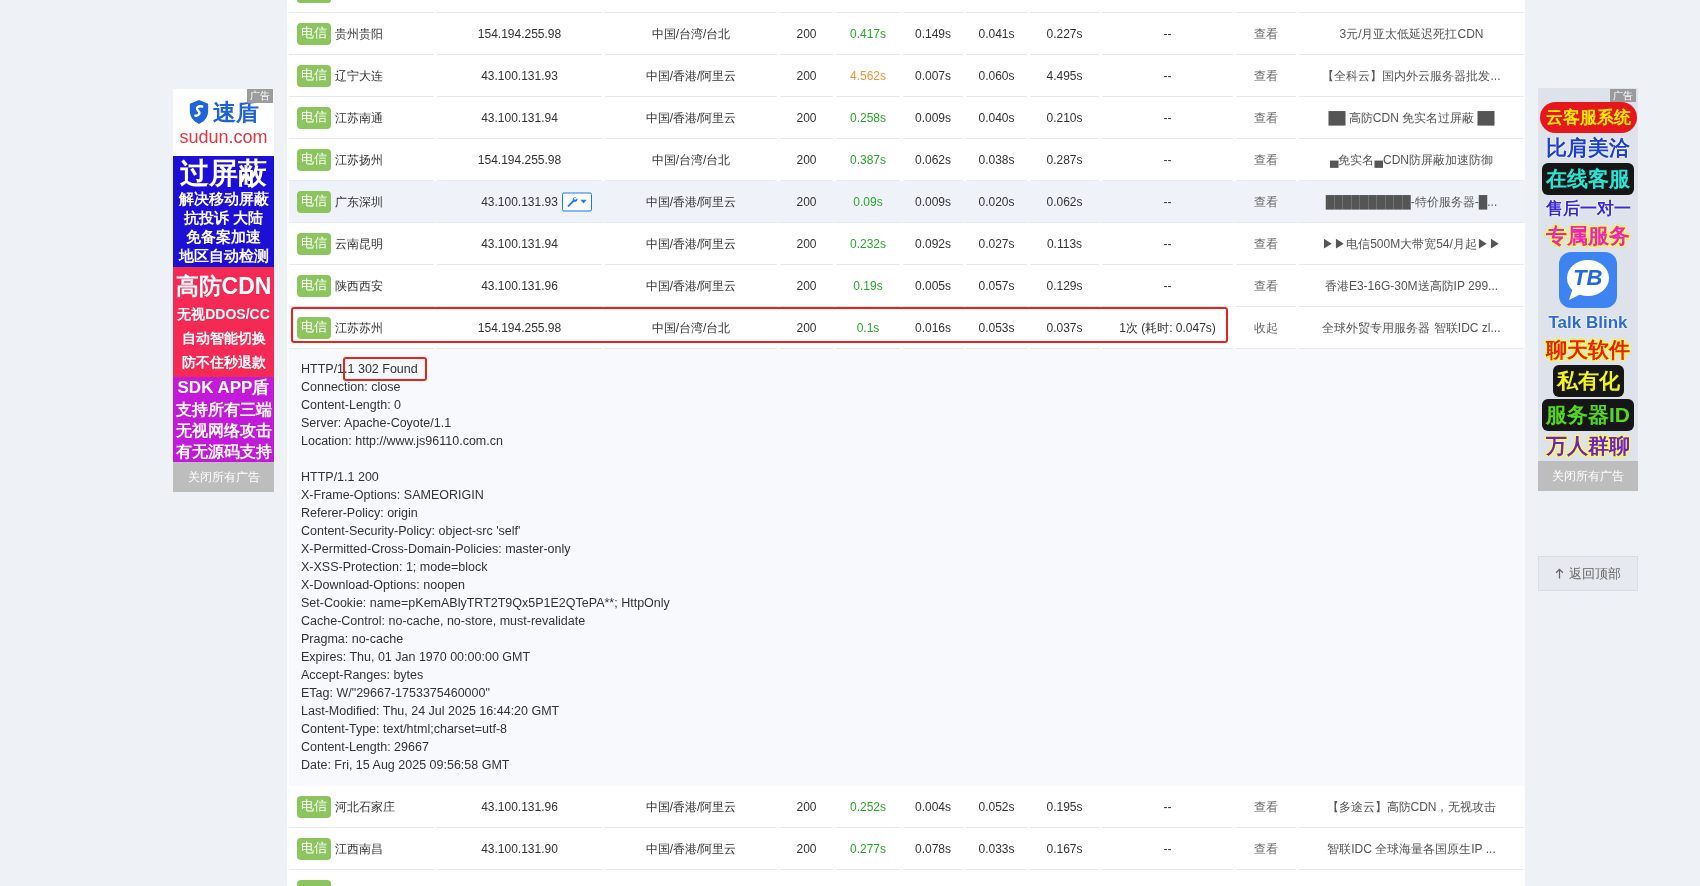  Describe the element at coordinates (933, 849) in the screenshot. I see `time-value: 0.078s` at that location.